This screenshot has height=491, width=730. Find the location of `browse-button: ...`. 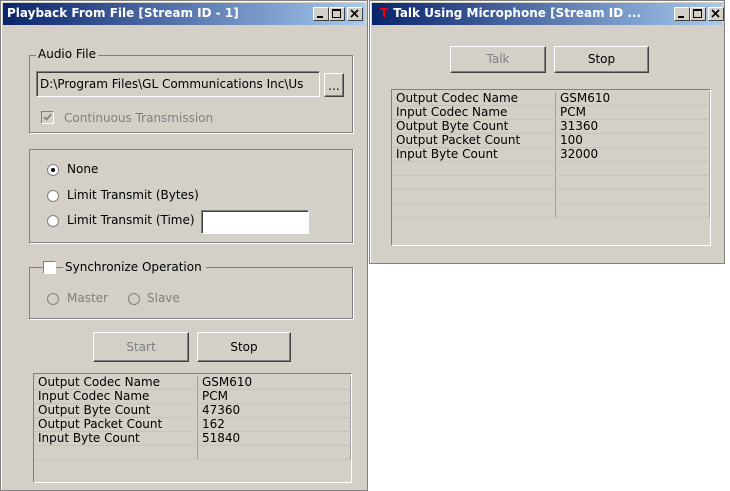

browse-button: ... is located at coordinates (334, 85).